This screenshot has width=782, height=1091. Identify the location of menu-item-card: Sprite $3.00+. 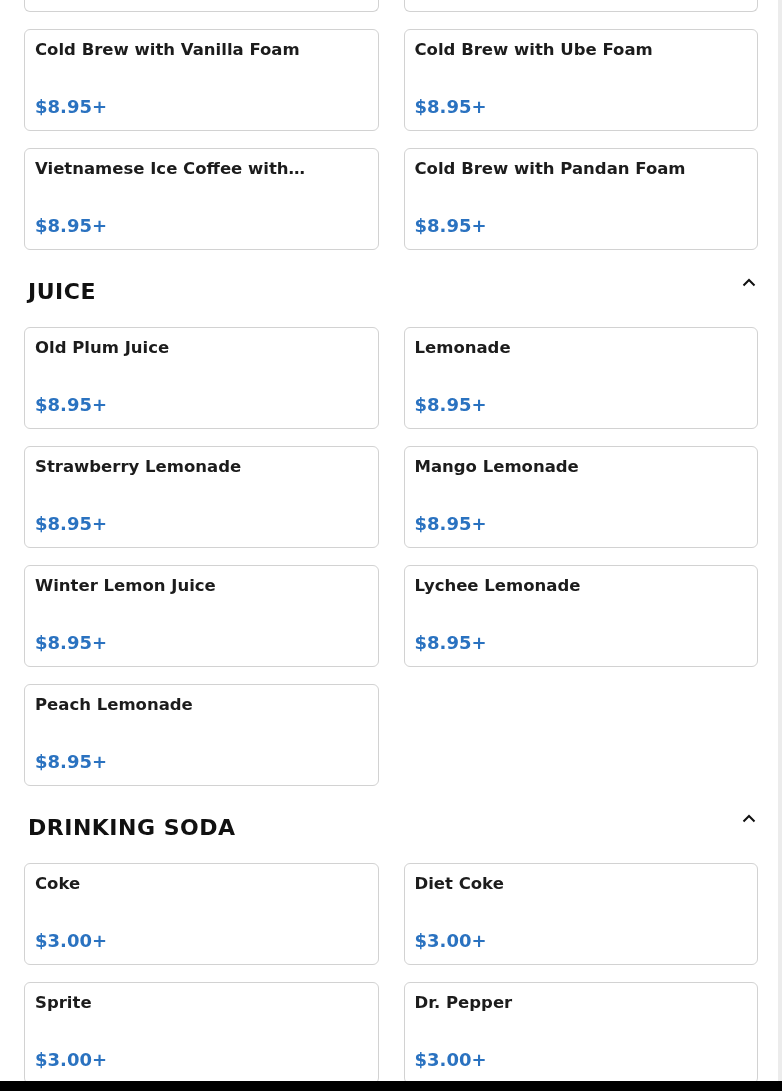
(201, 1031).